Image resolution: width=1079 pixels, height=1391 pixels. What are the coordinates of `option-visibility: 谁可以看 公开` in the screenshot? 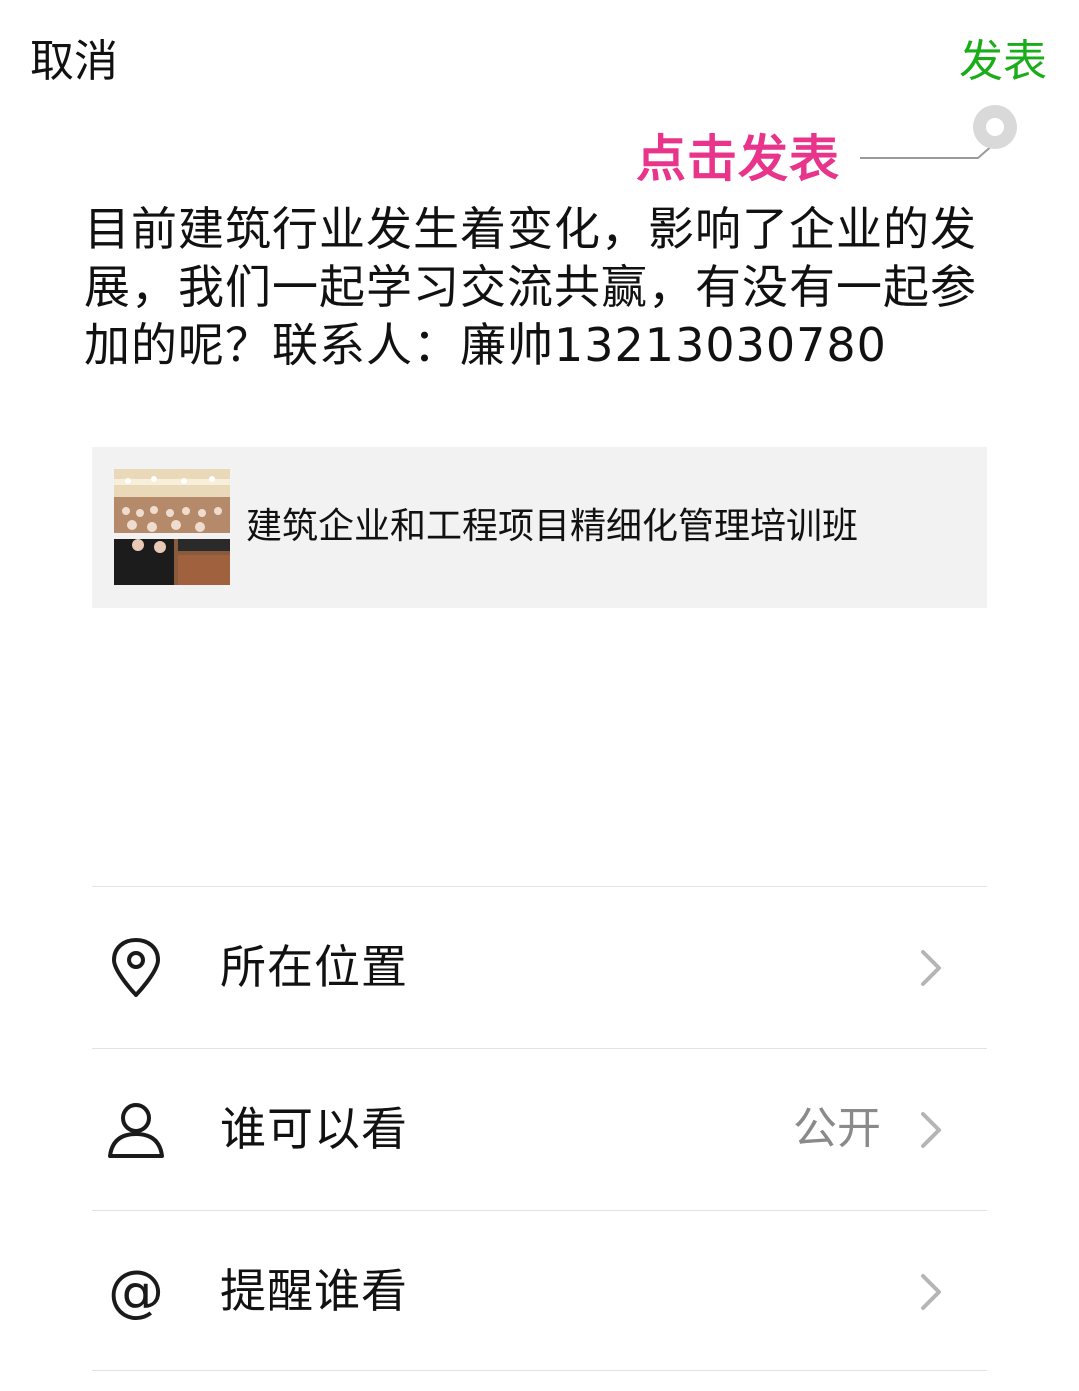 It's located at (539, 1130).